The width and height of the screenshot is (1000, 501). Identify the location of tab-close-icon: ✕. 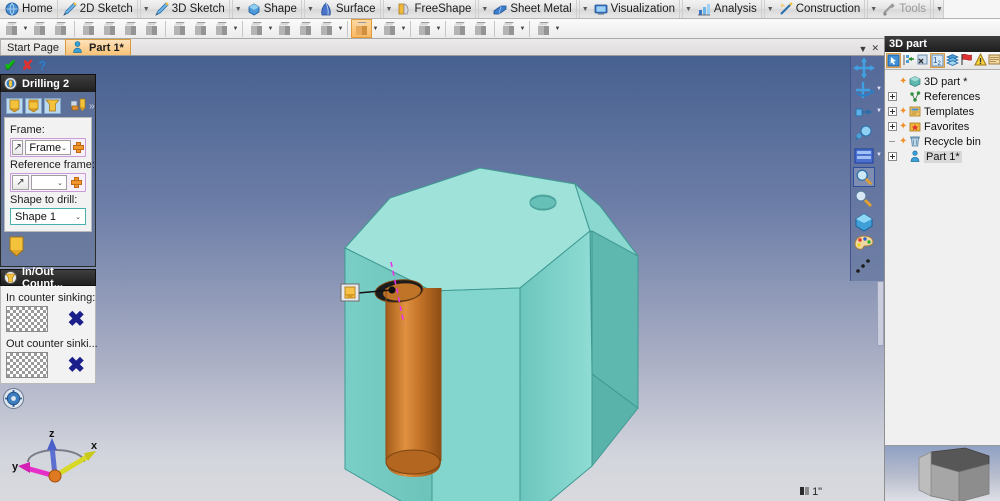
(875, 48).